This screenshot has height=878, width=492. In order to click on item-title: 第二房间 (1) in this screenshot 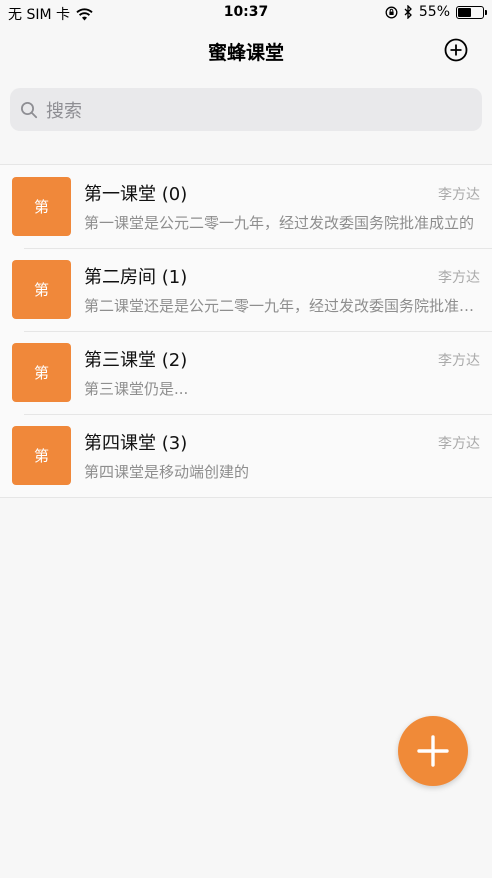, I will do `click(136, 277)`.